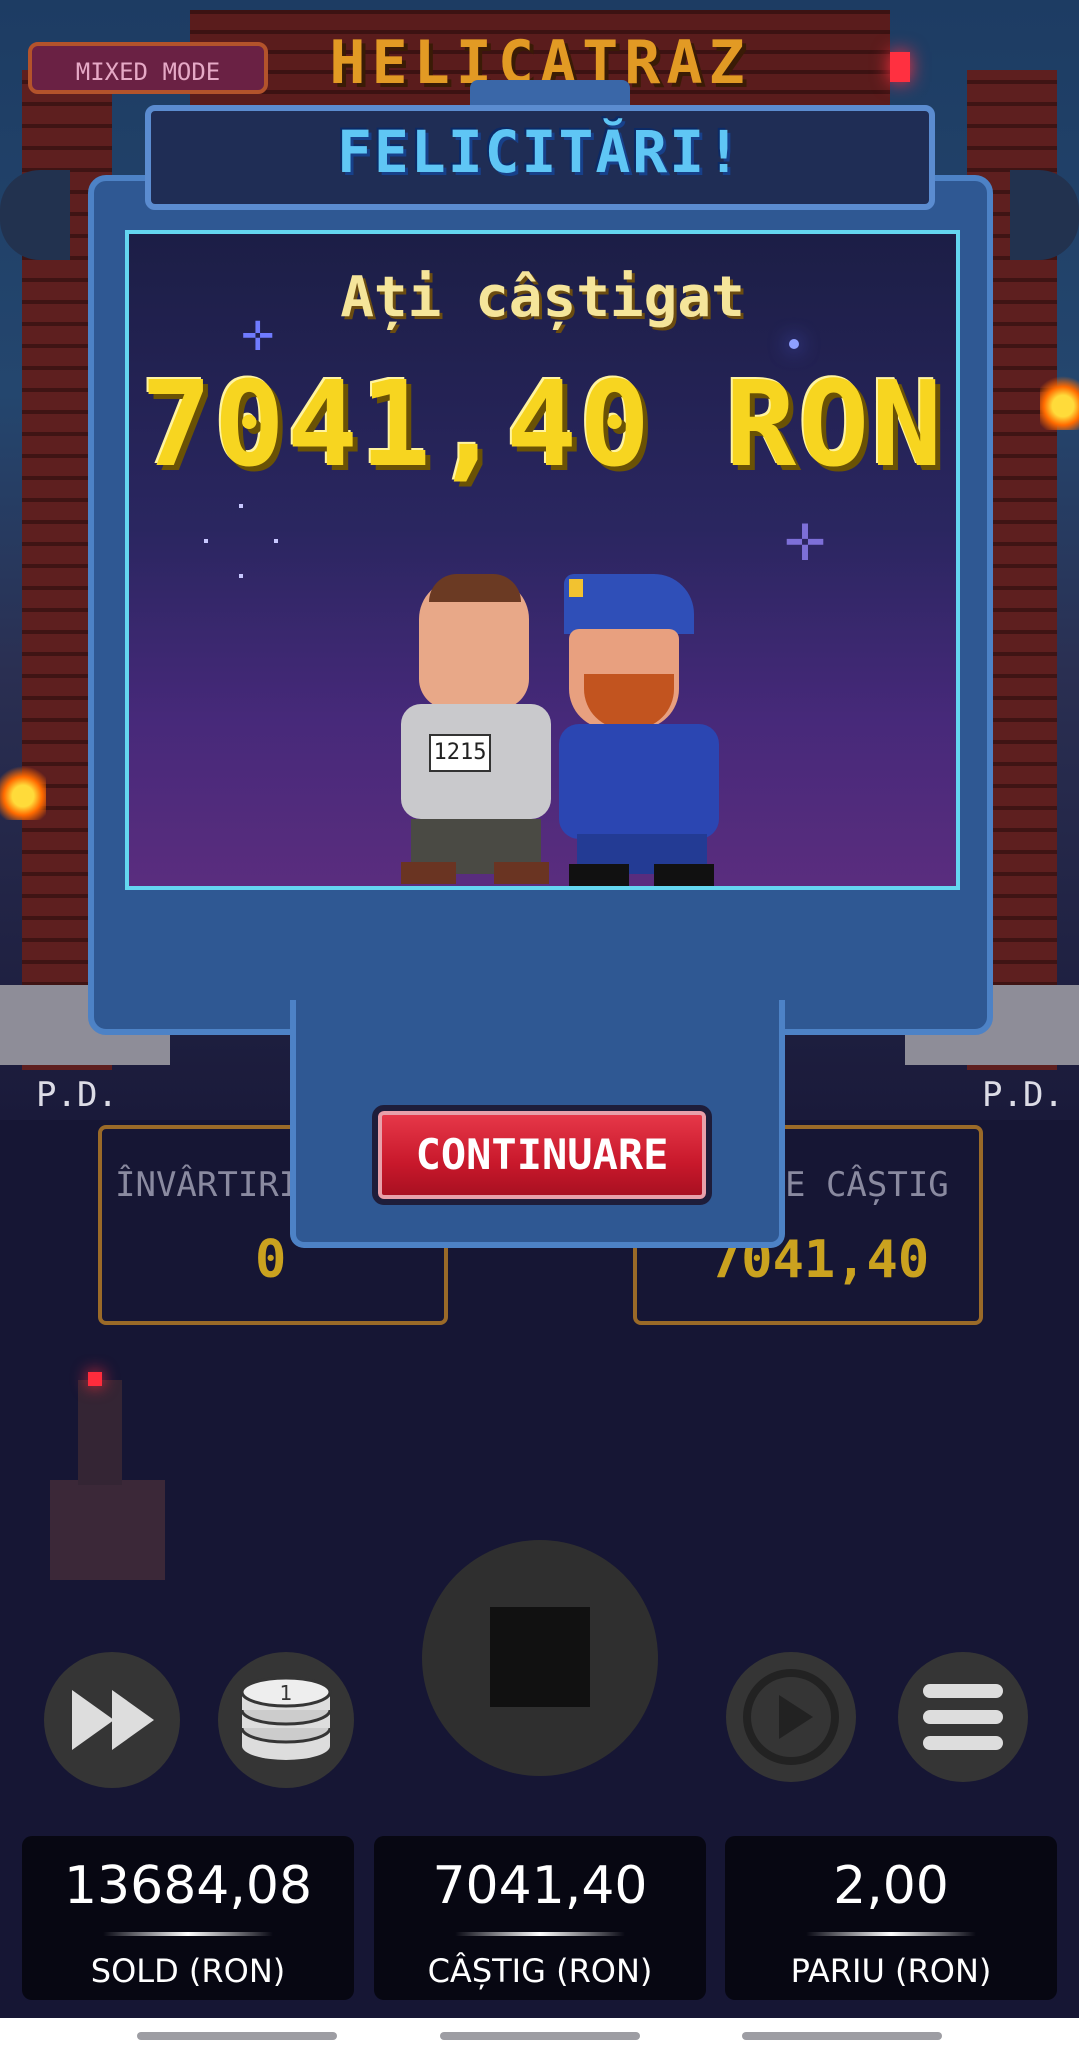 The width and height of the screenshot is (1079, 2058). What do you see at coordinates (95, 1379) in the screenshot?
I see `buoy-light` at bounding box center [95, 1379].